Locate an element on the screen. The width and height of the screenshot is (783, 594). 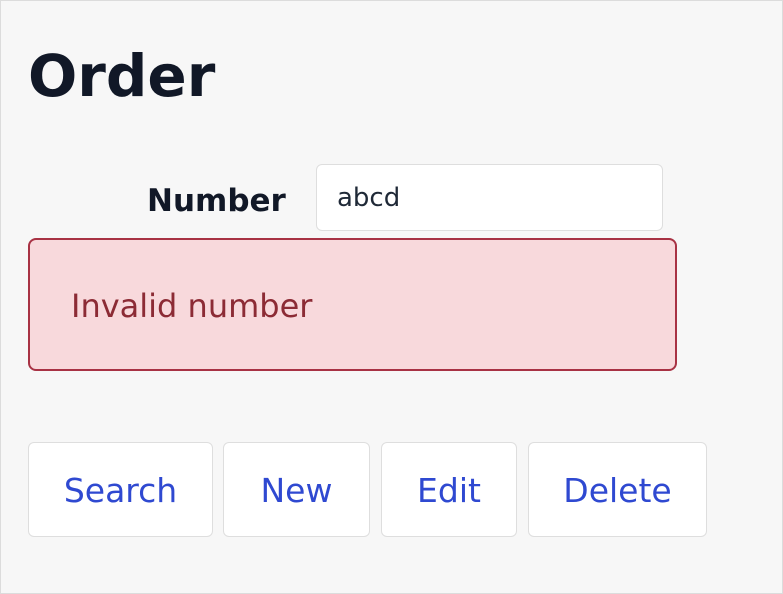
number-input is located at coordinates (489, 197).